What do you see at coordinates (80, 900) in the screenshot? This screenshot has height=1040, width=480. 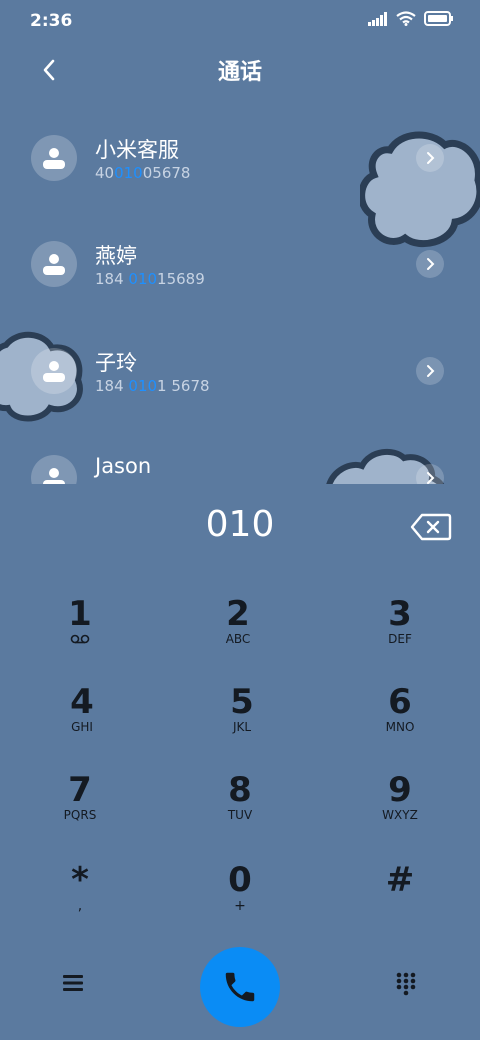 I see `key-star: * ,` at bounding box center [80, 900].